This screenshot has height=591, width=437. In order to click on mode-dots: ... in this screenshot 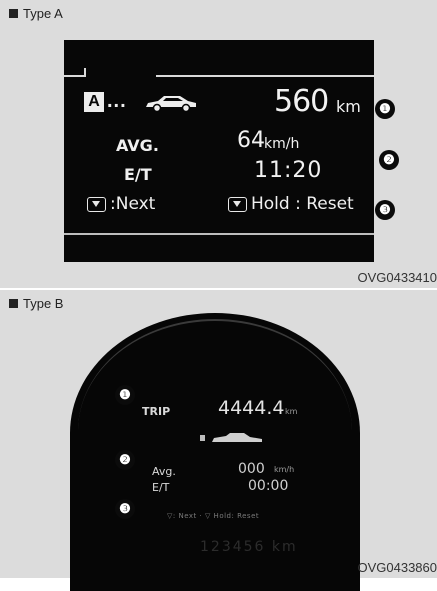, I will do `click(117, 101)`.